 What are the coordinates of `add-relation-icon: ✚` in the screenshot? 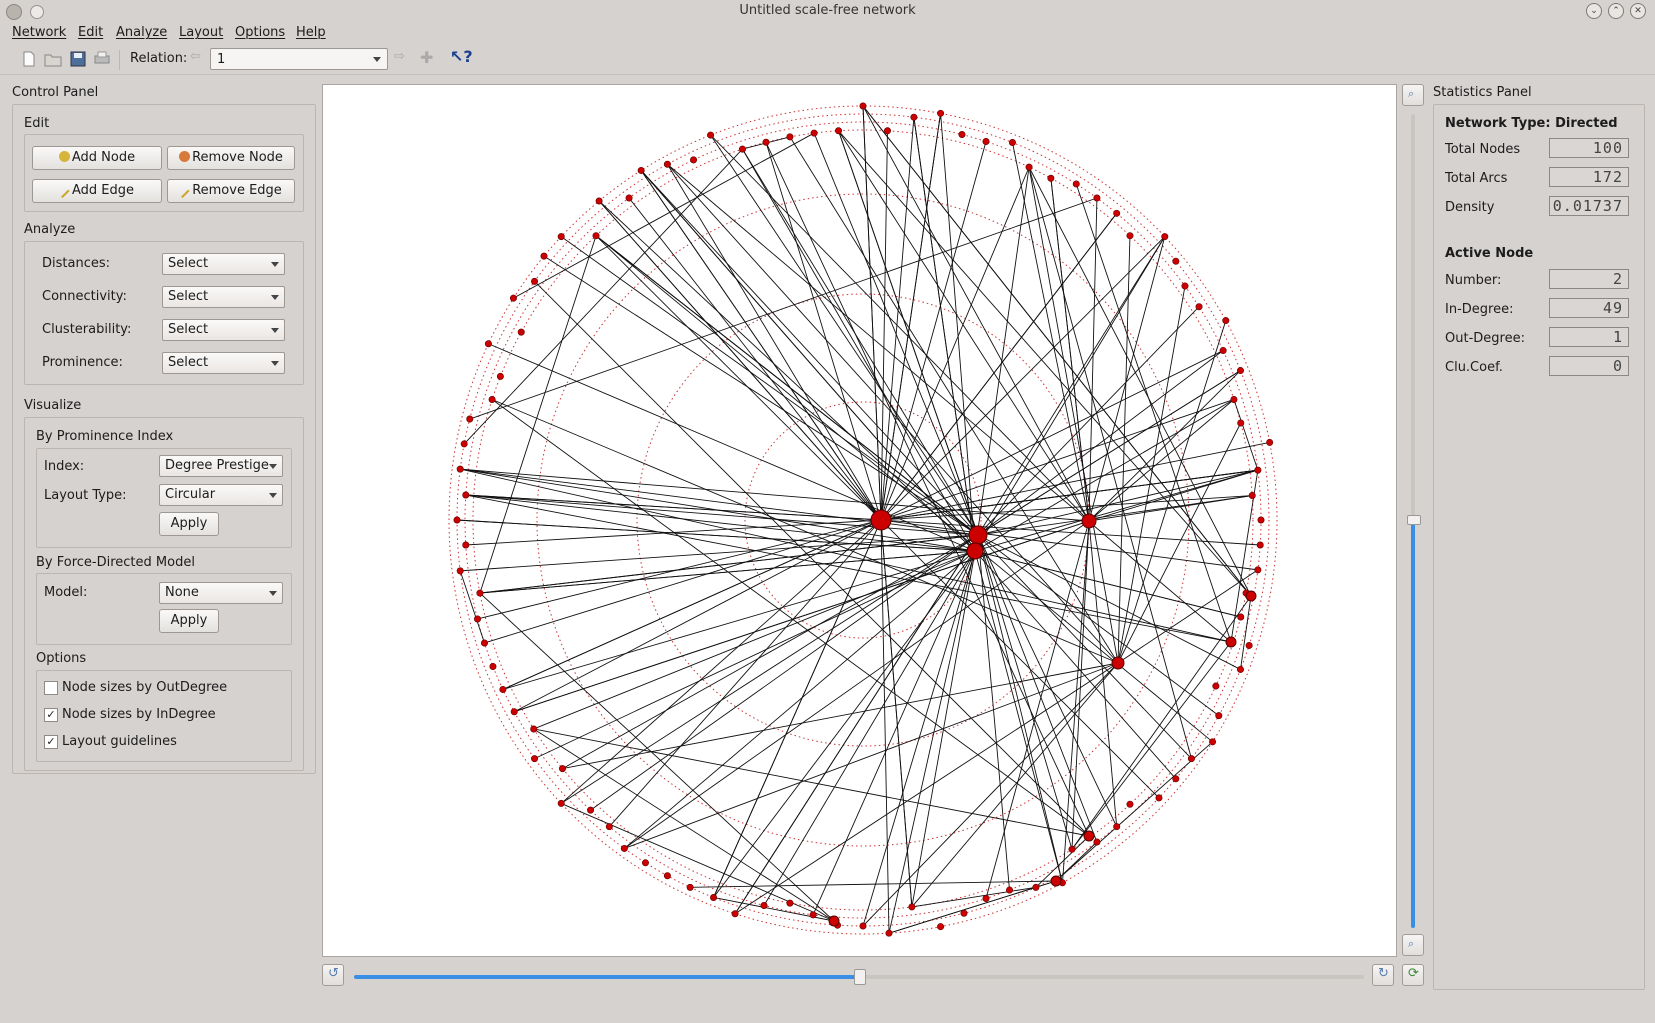 It's located at (426, 57).